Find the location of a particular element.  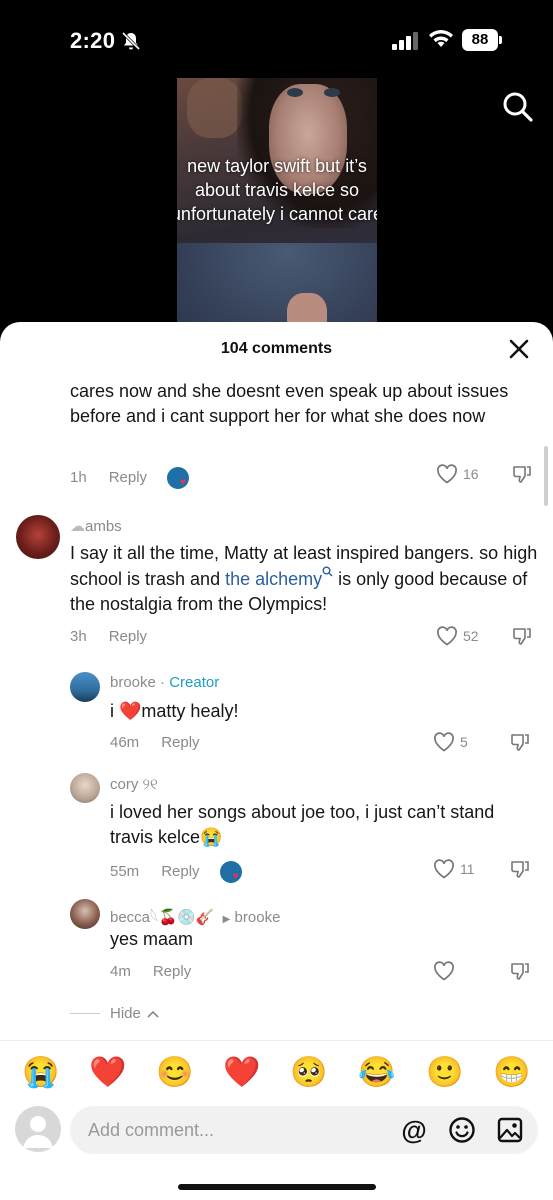

creator-badge: Creator is located at coordinates (194, 682).